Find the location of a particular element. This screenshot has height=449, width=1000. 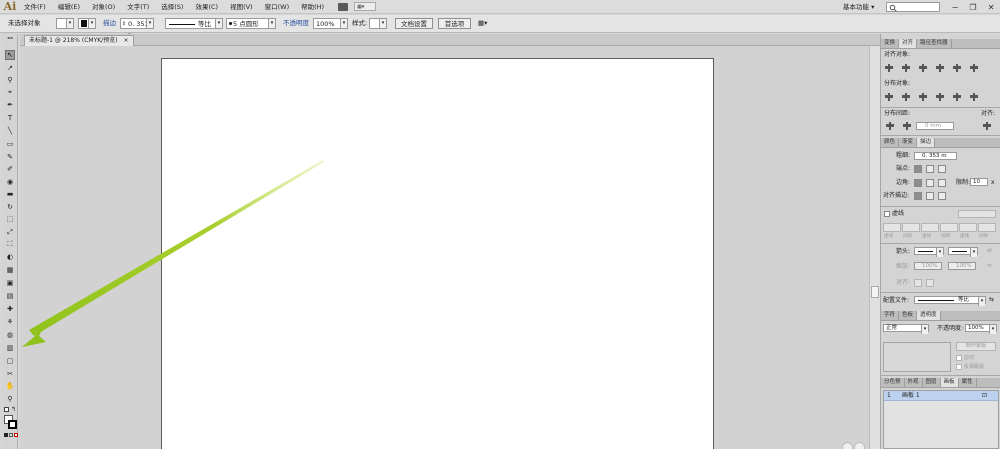

scale-tool-icon: ⬚ is located at coordinates (10, 219).